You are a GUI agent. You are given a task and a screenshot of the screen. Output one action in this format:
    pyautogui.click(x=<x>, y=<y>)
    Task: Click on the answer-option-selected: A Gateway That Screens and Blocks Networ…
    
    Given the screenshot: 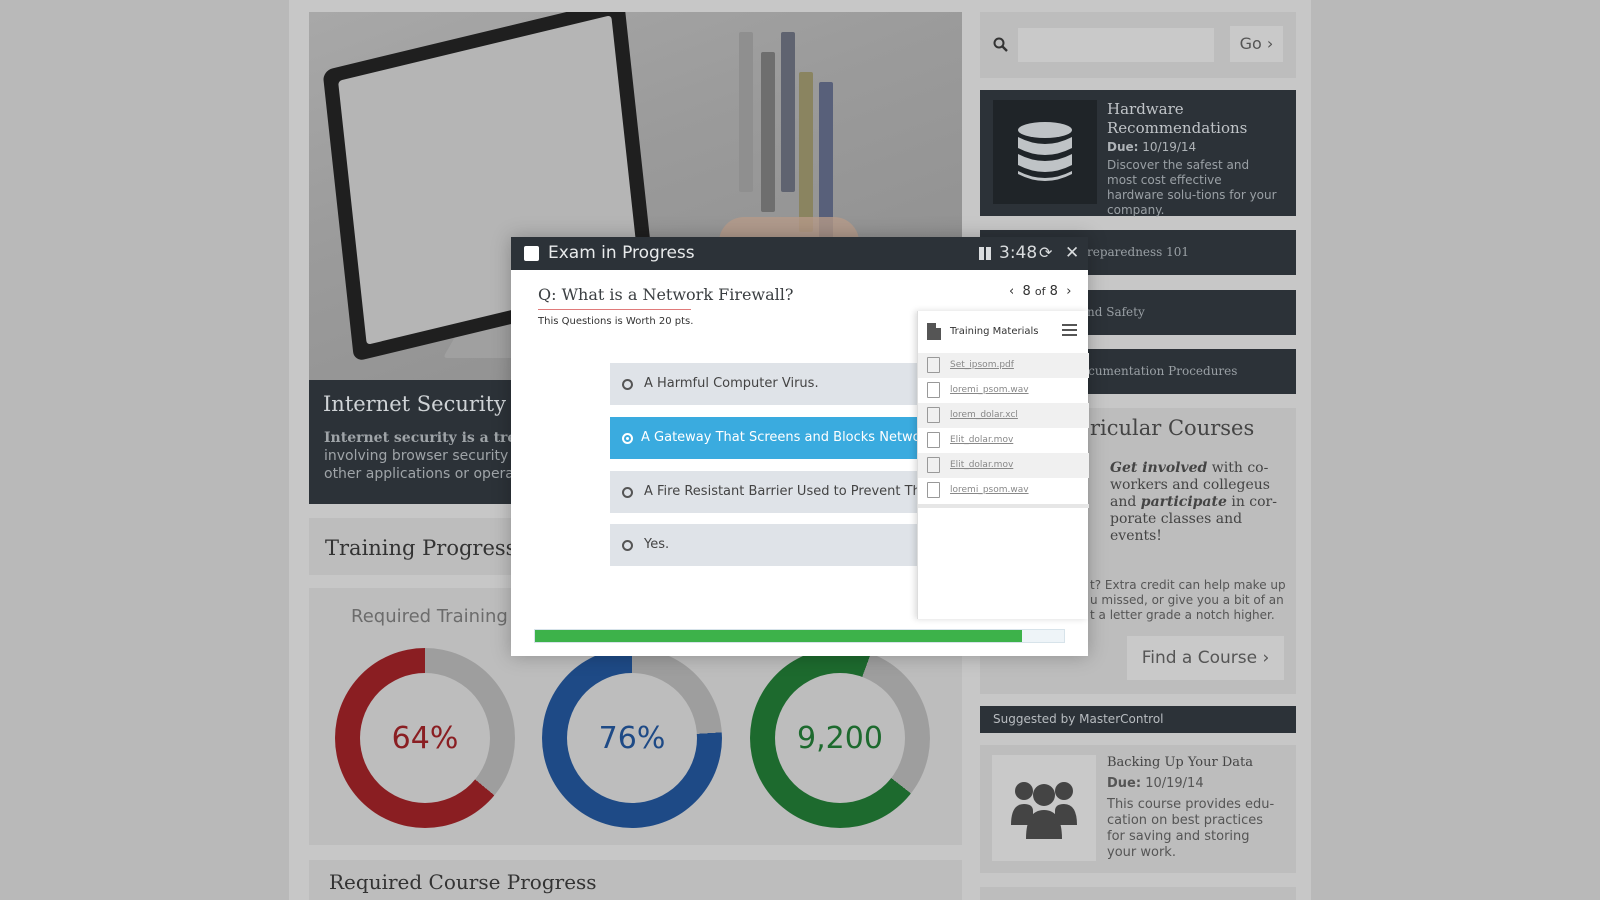 What is the action you would take?
    pyautogui.click(x=775, y=438)
    